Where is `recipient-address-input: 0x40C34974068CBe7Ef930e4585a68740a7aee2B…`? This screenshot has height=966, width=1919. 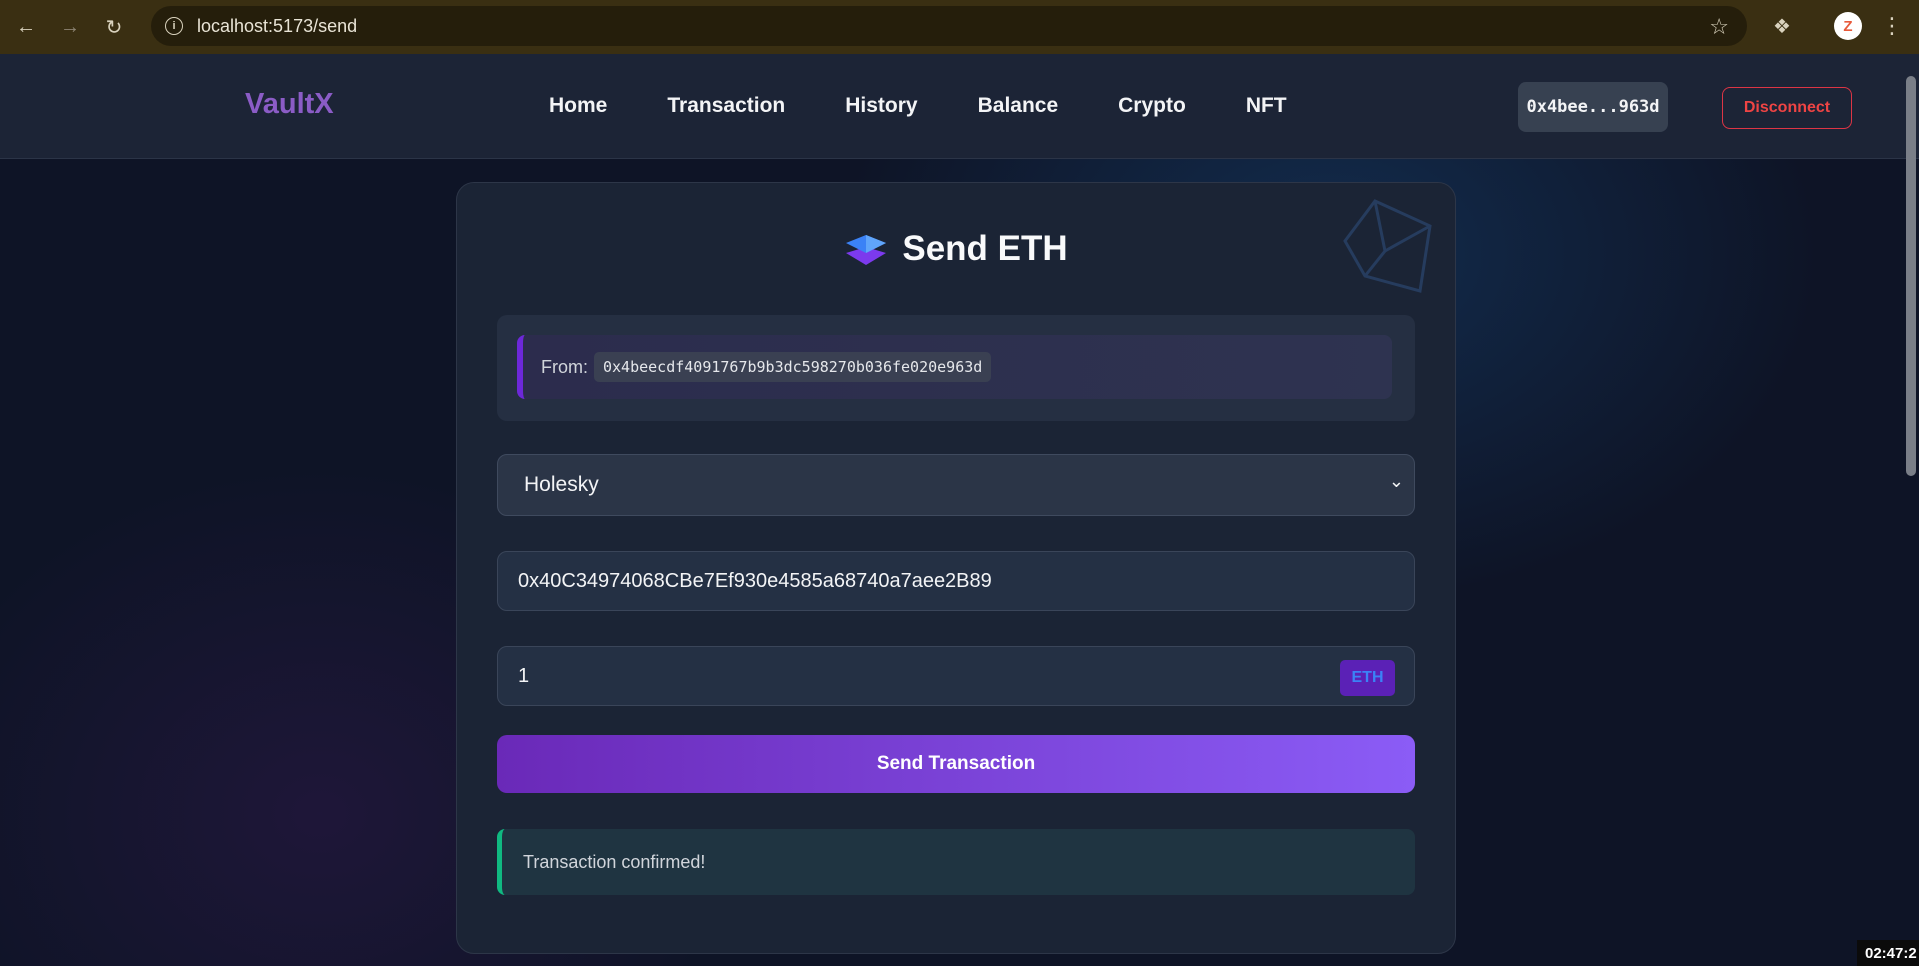 recipient-address-input: 0x40C34974068CBe7Ef930e4585a68740a7aee2B… is located at coordinates (956, 581).